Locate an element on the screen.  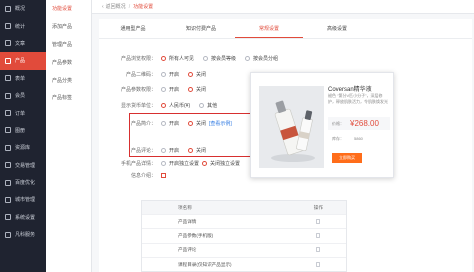
table-row: 产品参数(手机版) is located at coordinates (244, 236).